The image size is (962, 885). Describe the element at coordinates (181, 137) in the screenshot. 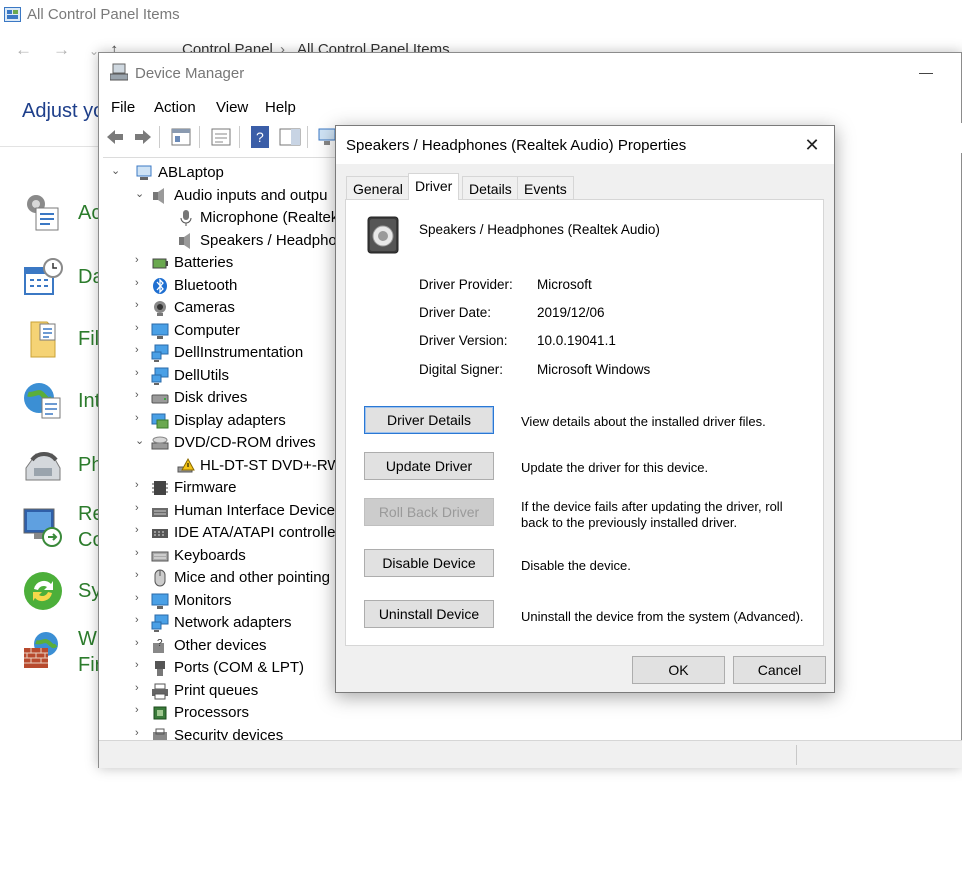

I see `properties-icon` at that location.